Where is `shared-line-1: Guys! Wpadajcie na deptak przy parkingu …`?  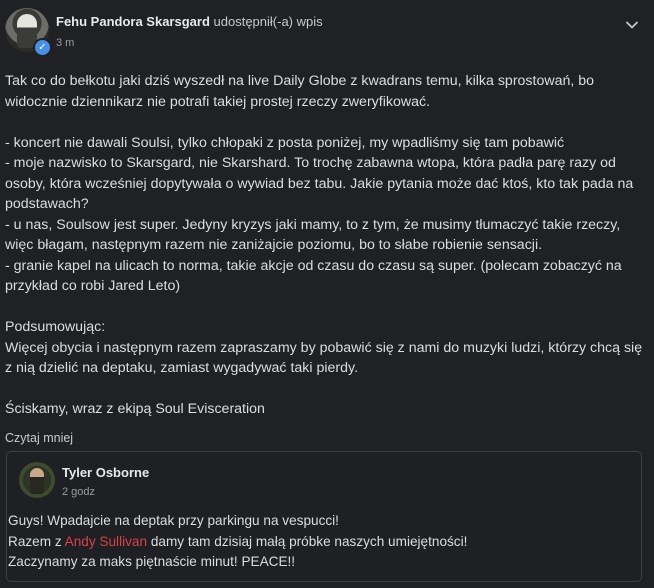 shared-line-1: Guys! Wpadajcie na deptak przy parkingu … is located at coordinates (173, 520).